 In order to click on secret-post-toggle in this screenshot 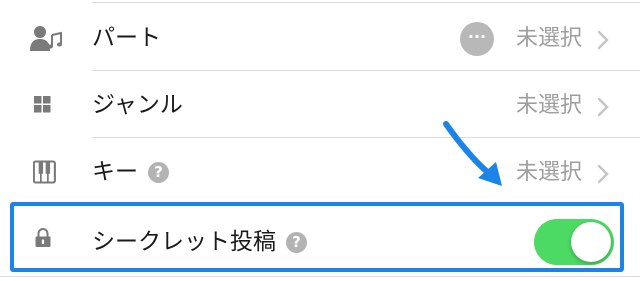, I will do `click(574, 242)`.